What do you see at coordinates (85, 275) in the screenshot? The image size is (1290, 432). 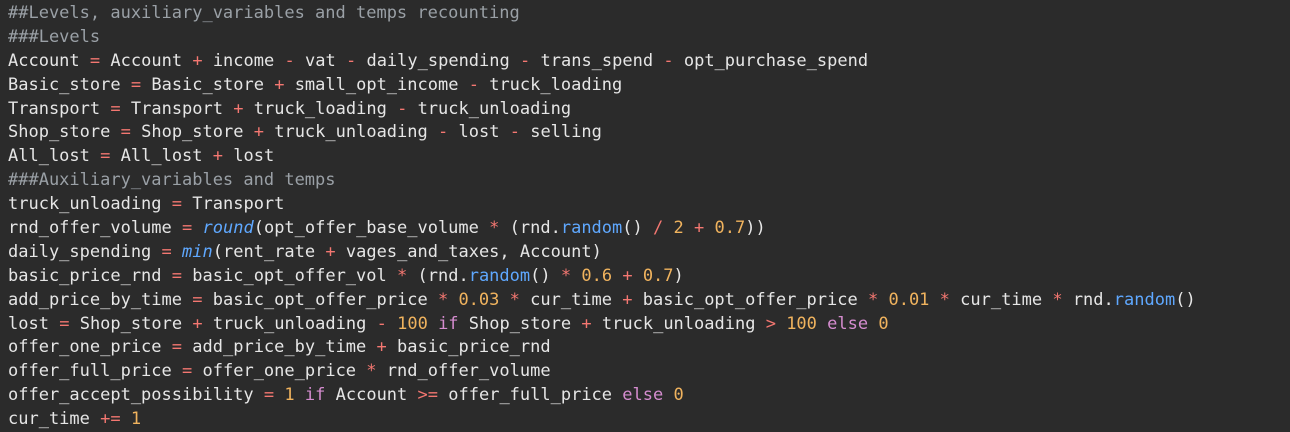 I see `identifier: basic_price_rnd` at bounding box center [85, 275].